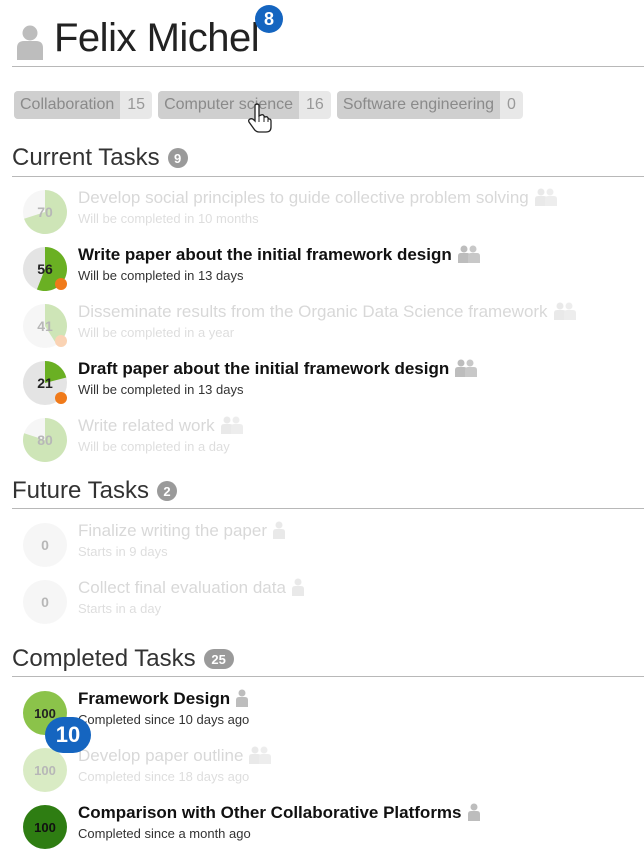  I want to click on task-title: Write related work, so click(160, 426).